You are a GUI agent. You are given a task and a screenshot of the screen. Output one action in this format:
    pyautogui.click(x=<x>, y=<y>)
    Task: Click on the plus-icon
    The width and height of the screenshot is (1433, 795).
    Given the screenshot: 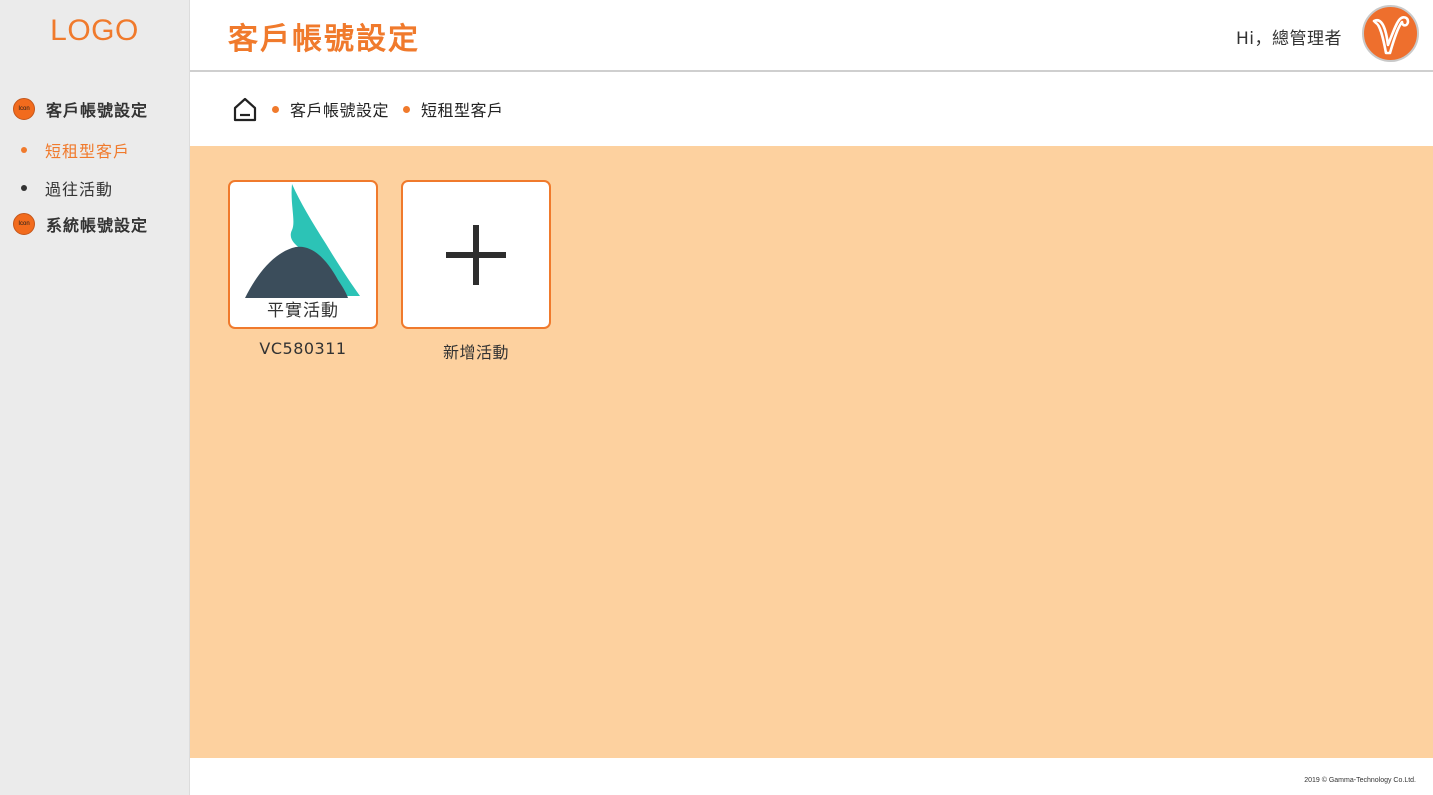 What is the action you would take?
    pyautogui.click(x=476, y=255)
    